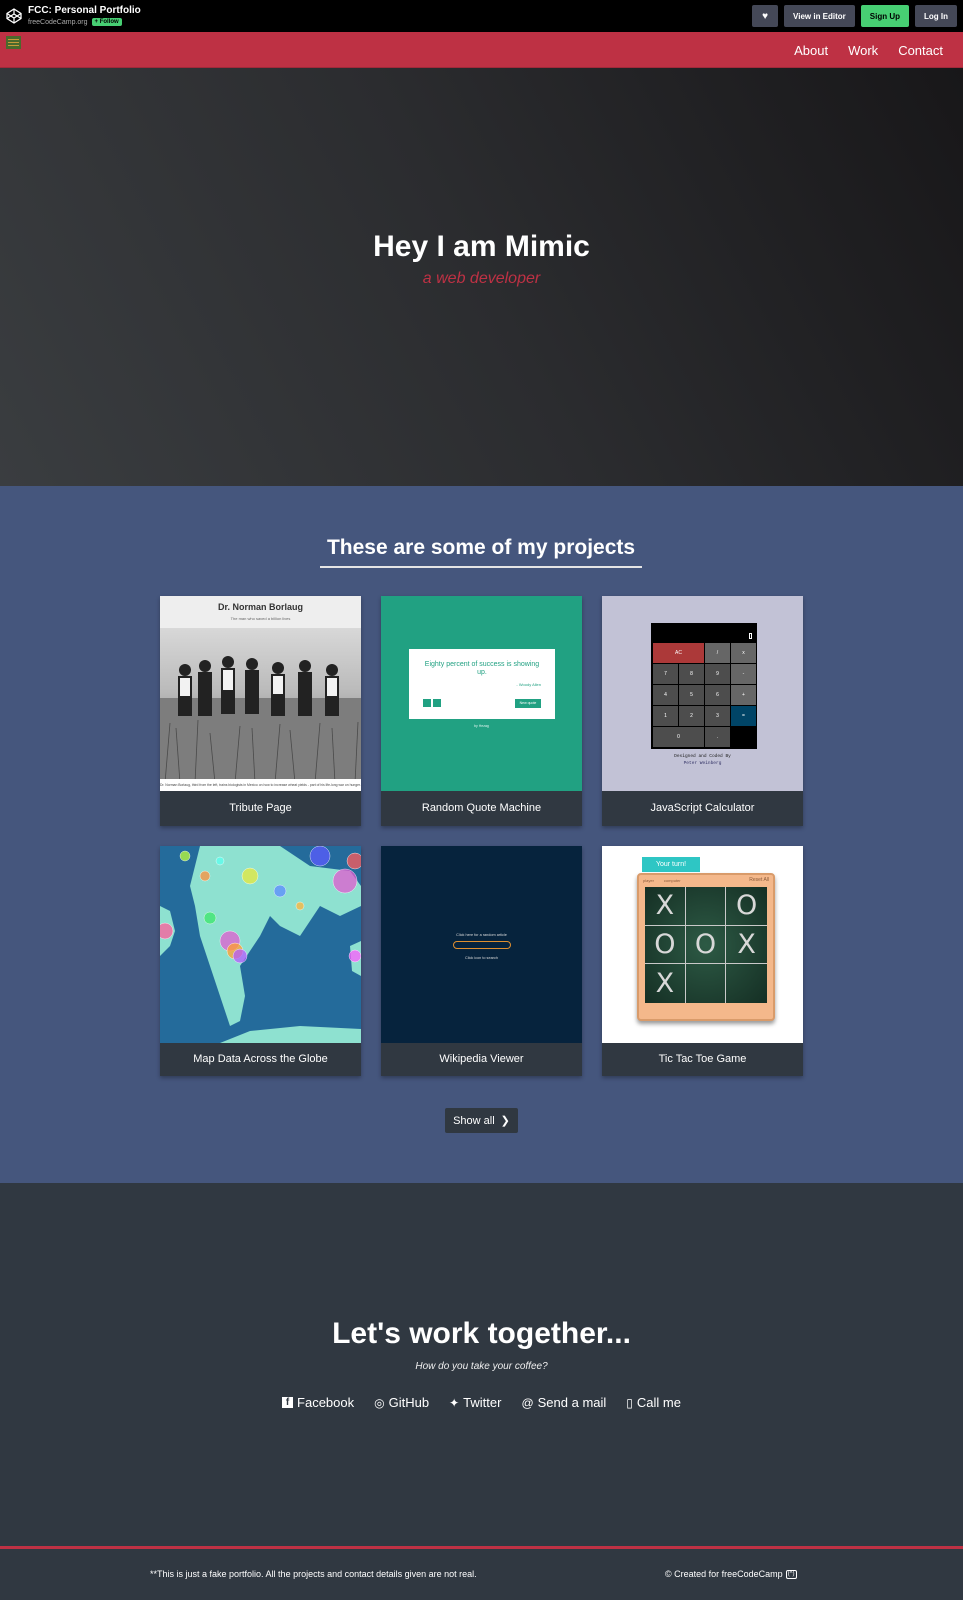 Image resolution: width=963 pixels, height=1600 pixels. What do you see at coordinates (765, 16) in the screenshot?
I see `heart-button: ♥` at bounding box center [765, 16].